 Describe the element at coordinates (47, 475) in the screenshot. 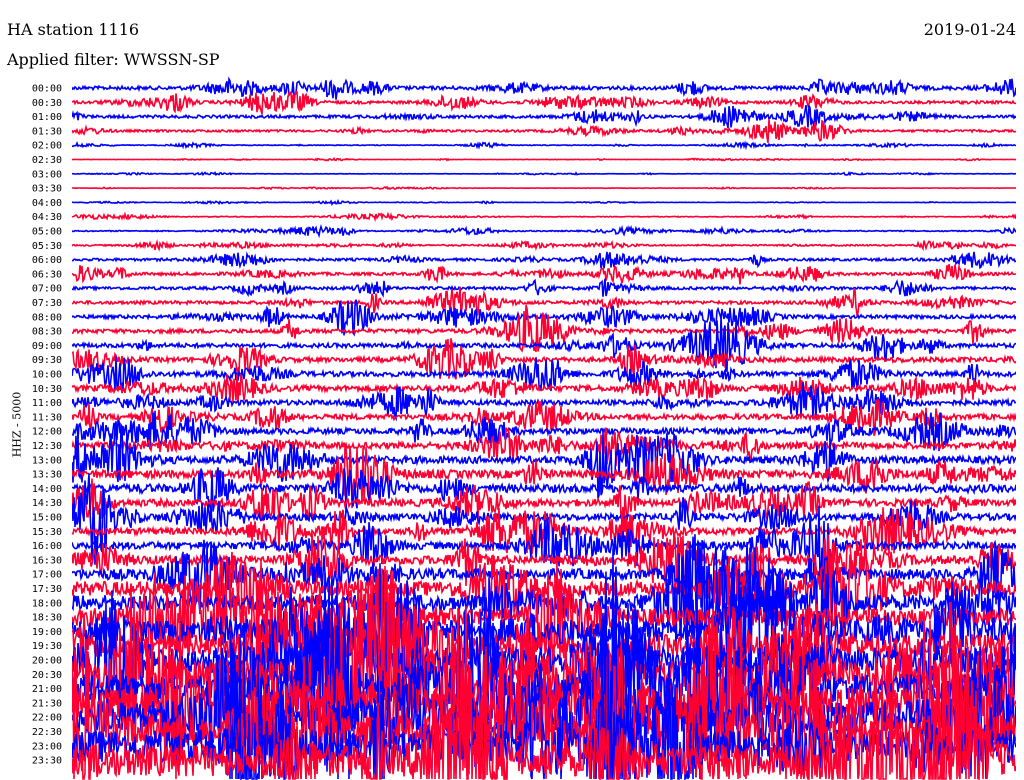

I see `time-tick-label: 13:30` at that location.